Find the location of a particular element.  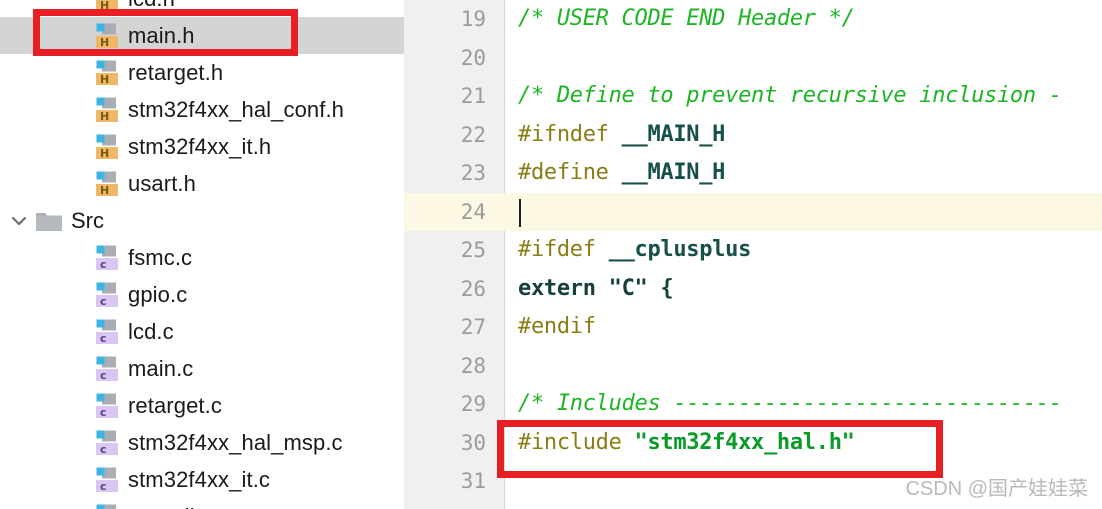

tree-file-stm32f4xx-it-c: c stm32f4xx_it.c is located at coordinates (202, 479).